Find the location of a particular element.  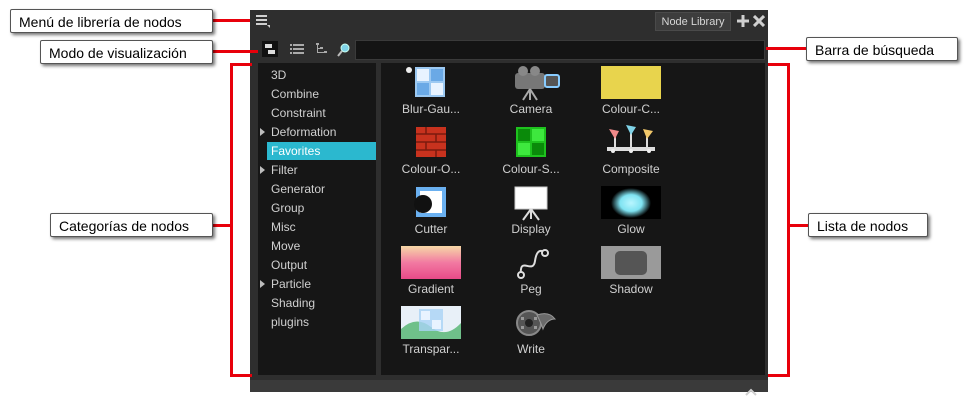

search-input is located at coordinates (560, 50).